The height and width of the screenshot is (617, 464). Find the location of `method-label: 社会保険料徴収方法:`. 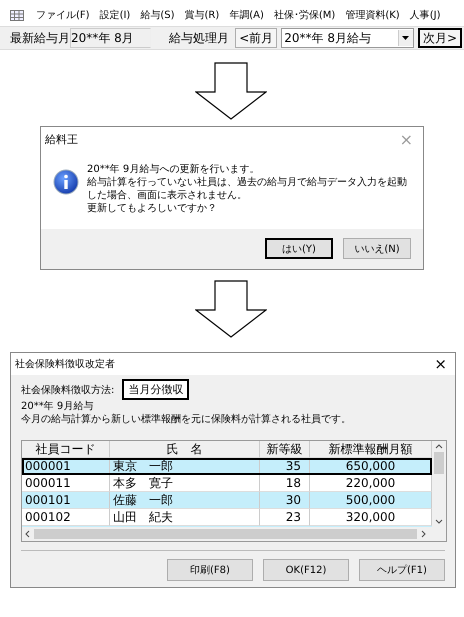

method-label: 社会保険料徴収方法: is located at coordinates (67, 390).